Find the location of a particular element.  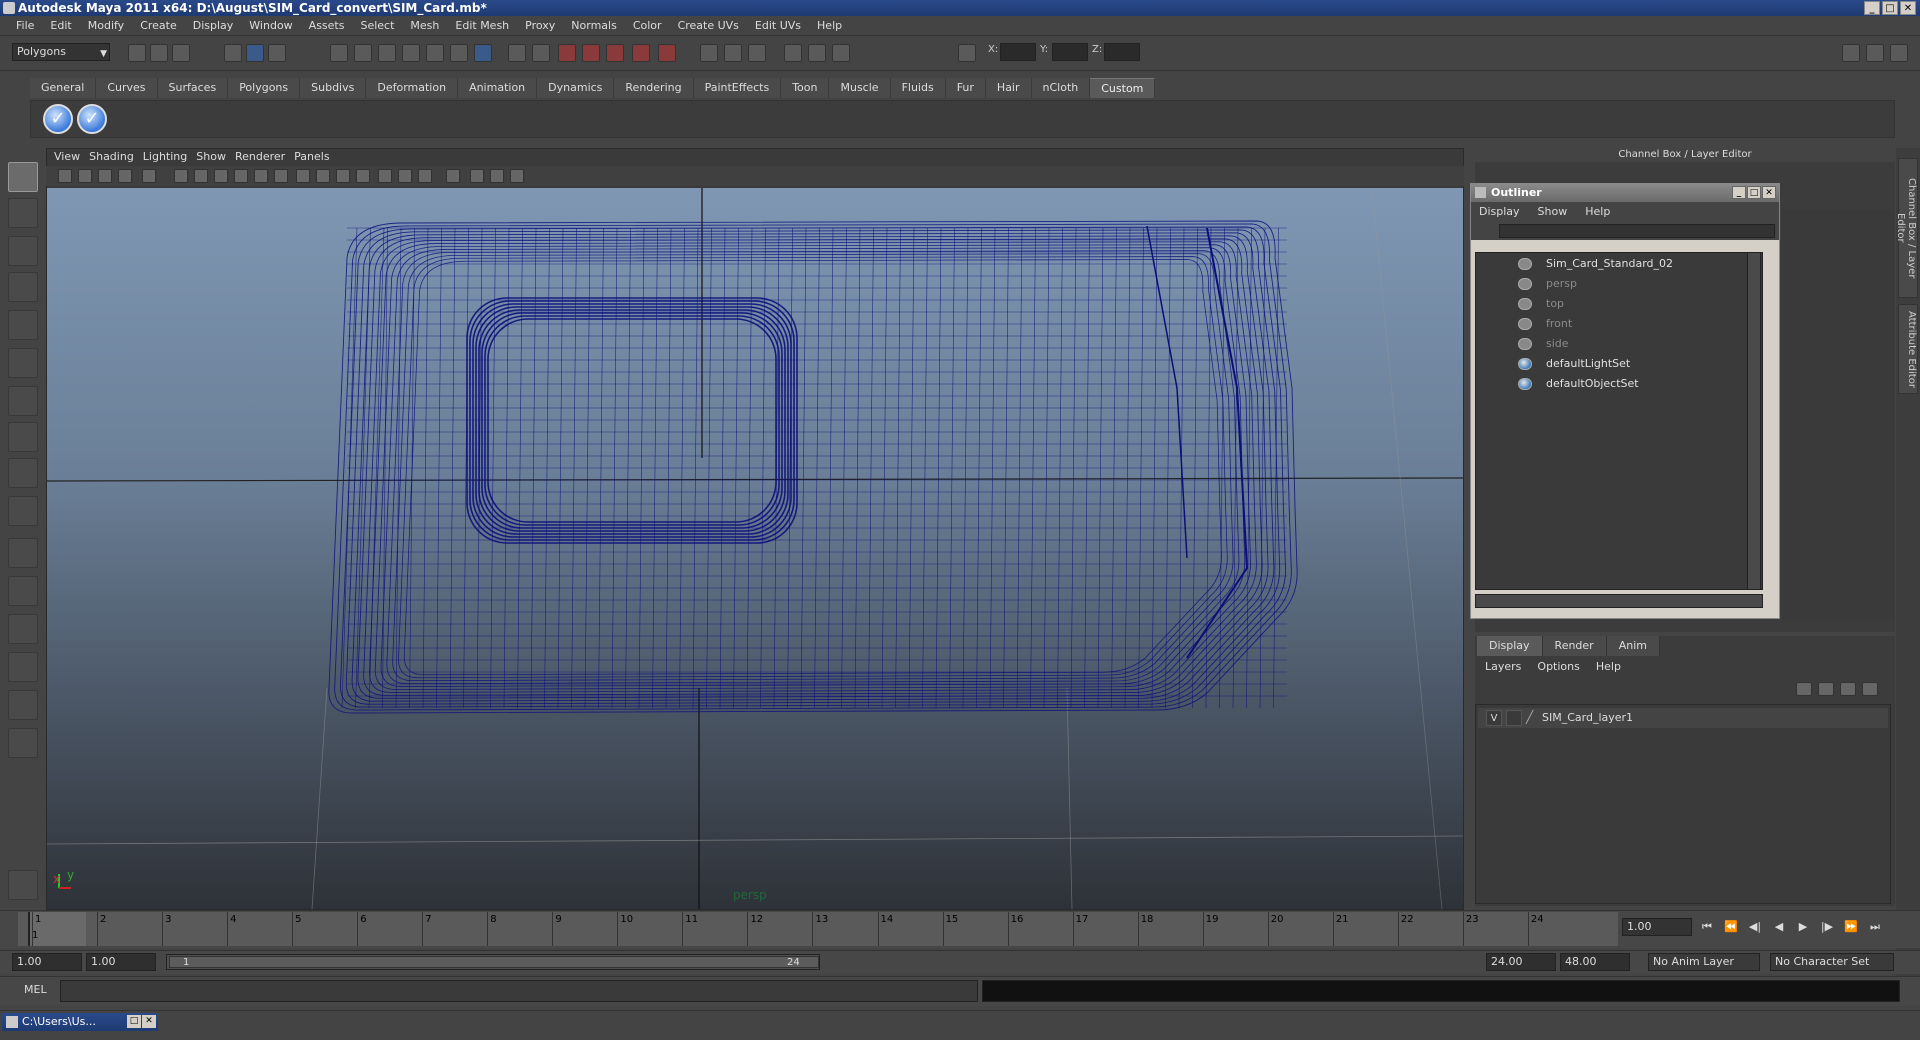

toggle-channel-box-icon is located at coordinates (757, 53).